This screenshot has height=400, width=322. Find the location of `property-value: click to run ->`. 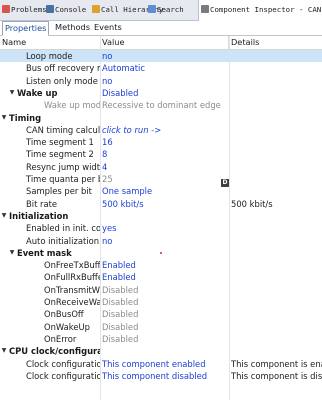

property-value: click to run -> is located at coordinates (165, 130).